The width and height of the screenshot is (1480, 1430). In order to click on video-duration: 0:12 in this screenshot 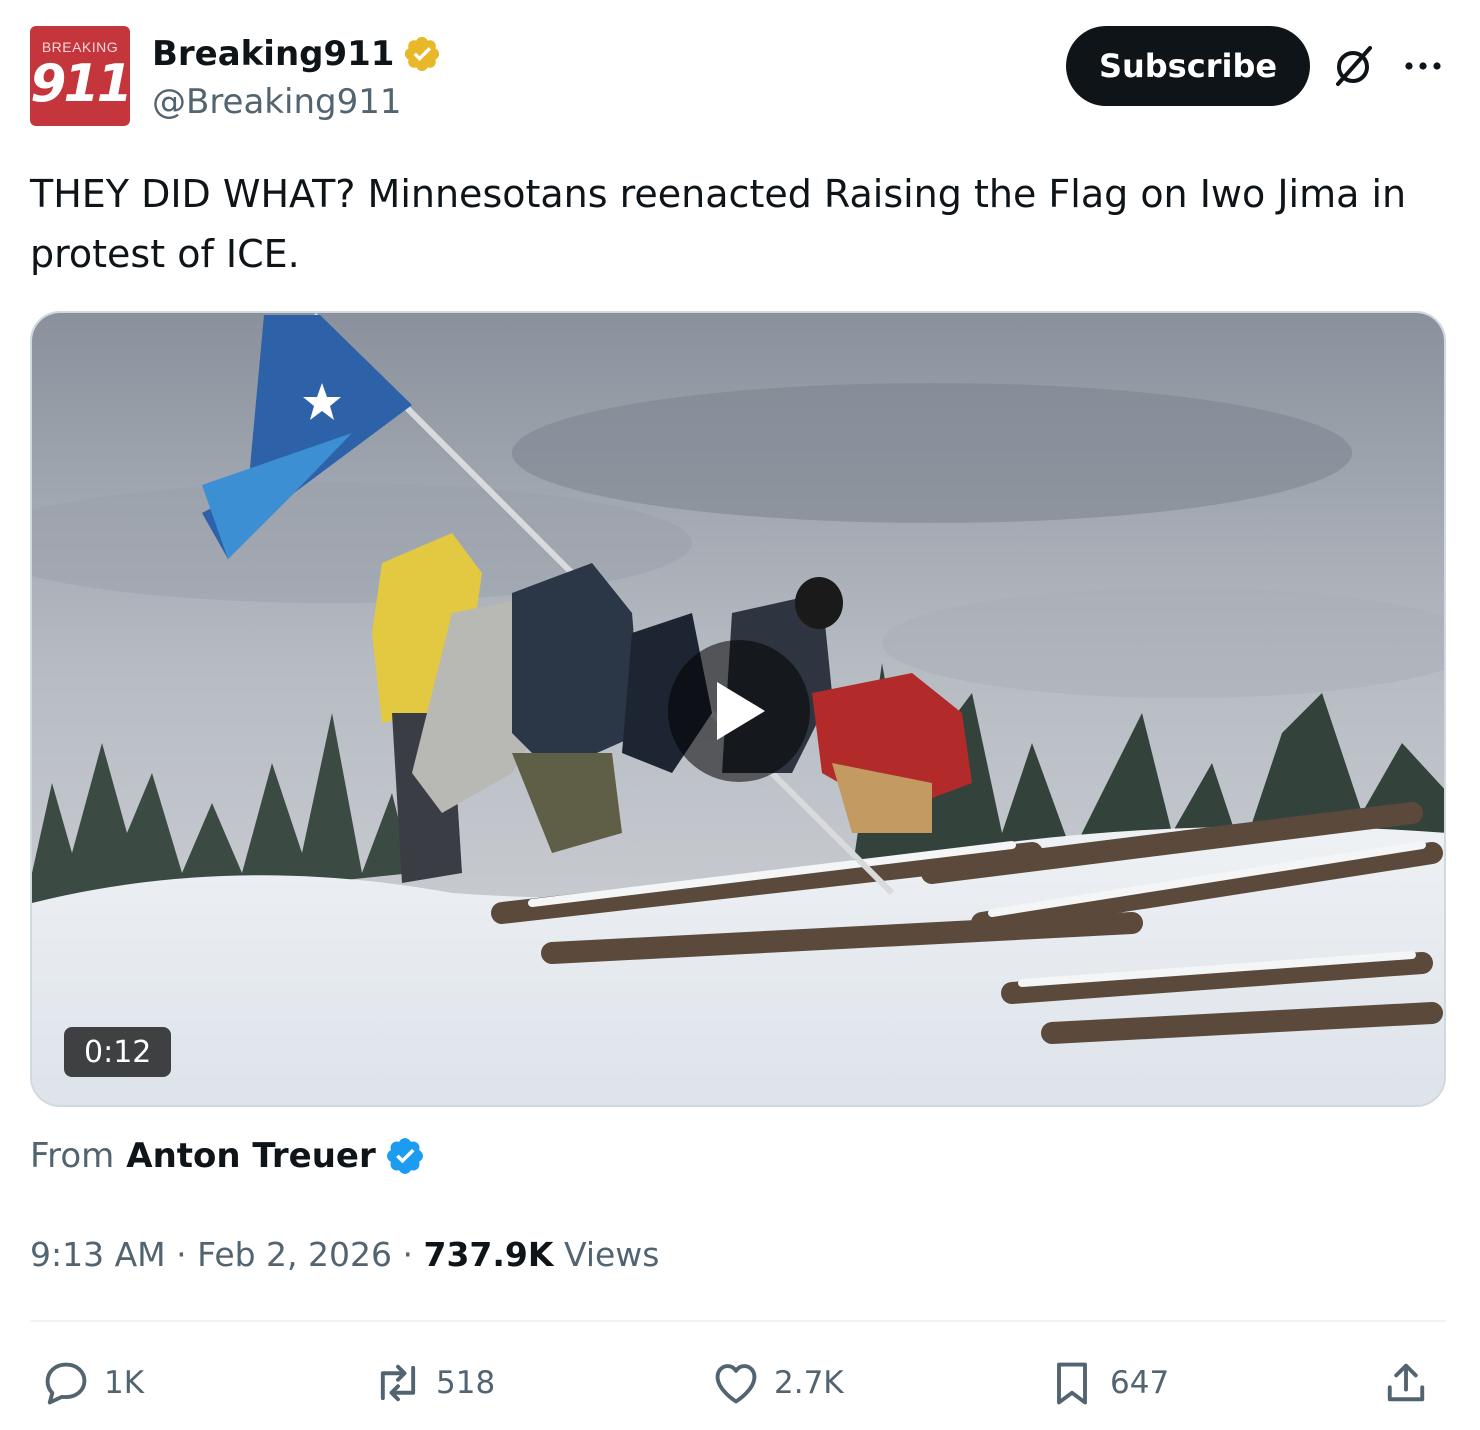, I will do `click(118, 1052)`.